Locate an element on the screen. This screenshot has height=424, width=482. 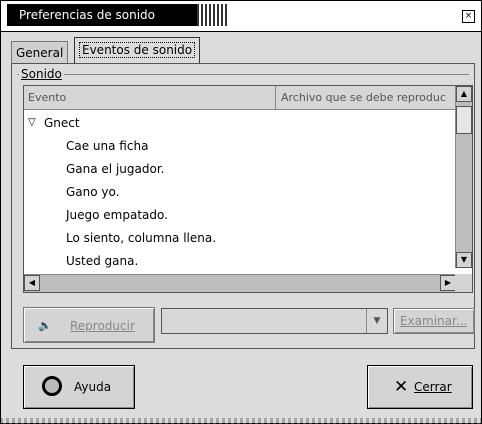
tab-general-label: General is located at coordinates (40, 53).